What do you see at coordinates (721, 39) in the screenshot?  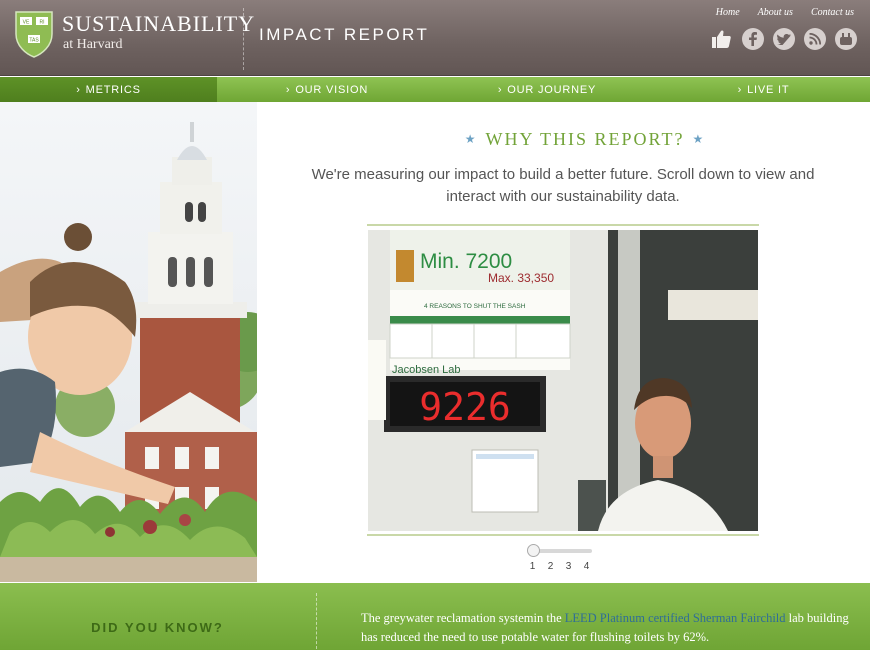 I see `thumbs-up-icon` at bounding box center [721, 39].